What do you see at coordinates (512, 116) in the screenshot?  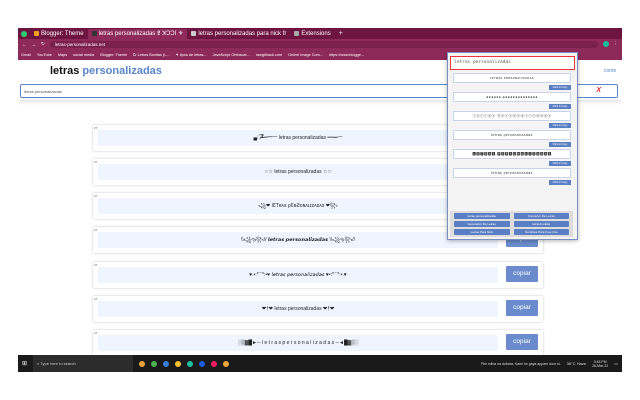 I see `popup-font-item: ⓛⓔⓣⓡⓐⓢ ⓟⓔⓡⓢⓞⓝⓐⓛⓘⓩⓐⓓⓐⓢ` at bounding box center [512, 116].